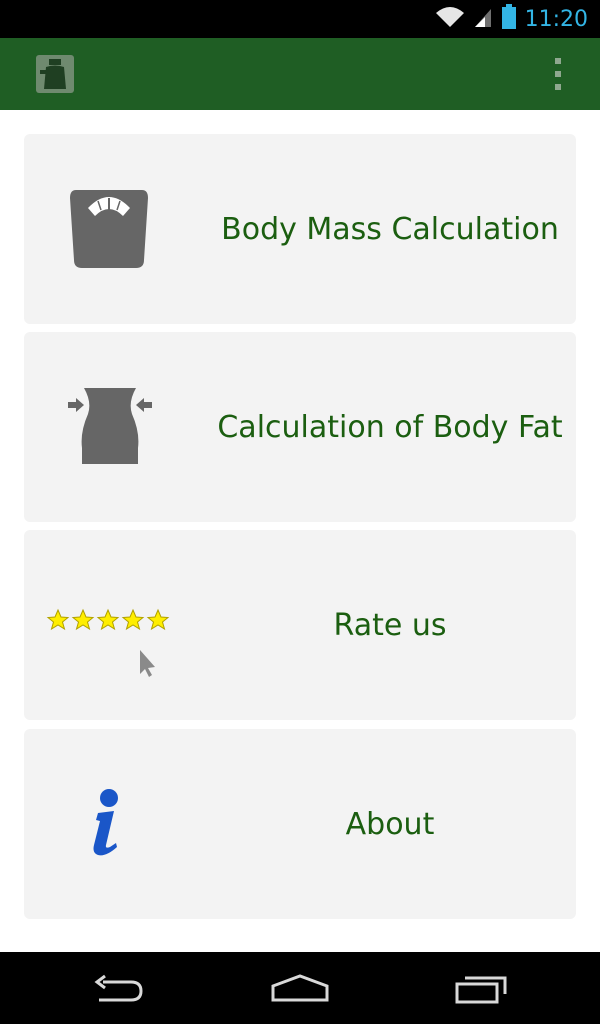  What do you see at coordinates (55, 74) in the screenshot?
I see `app-logo-icon` at bounding box center [55, 74].